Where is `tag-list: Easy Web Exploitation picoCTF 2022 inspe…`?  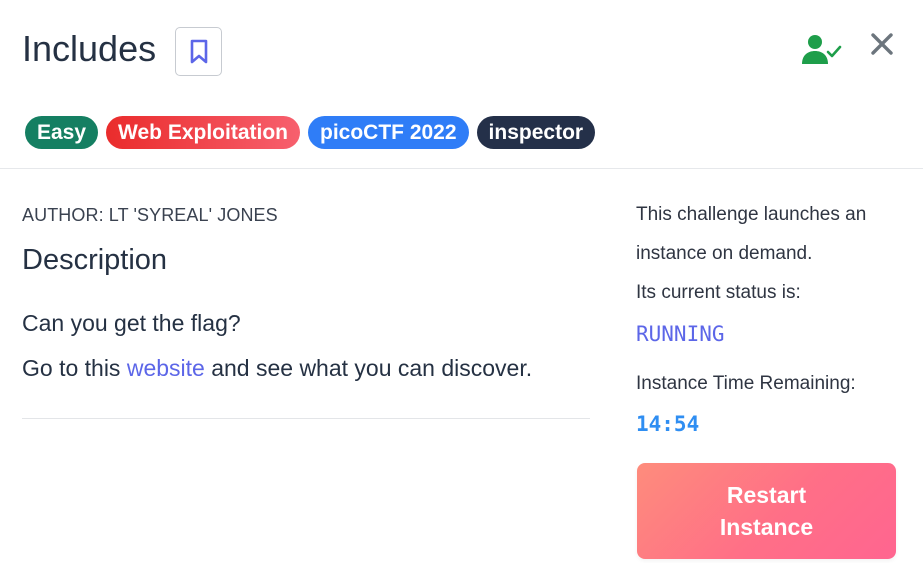 tag-list: Easy Web Exploitation picoCTF 2022 inspe… is located at coordinates (310, 132).